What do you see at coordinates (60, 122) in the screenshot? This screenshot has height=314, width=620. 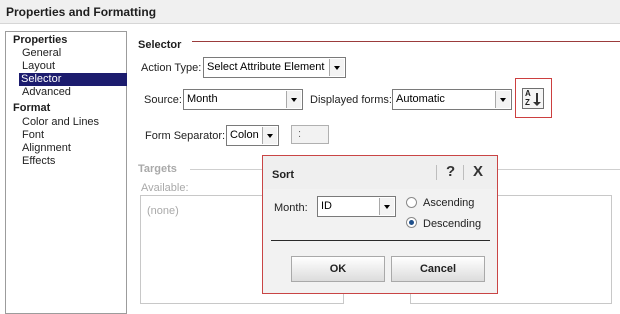 I see `nav-item-color-and-lines: Color and Lines` at bounding box center [60, 122].